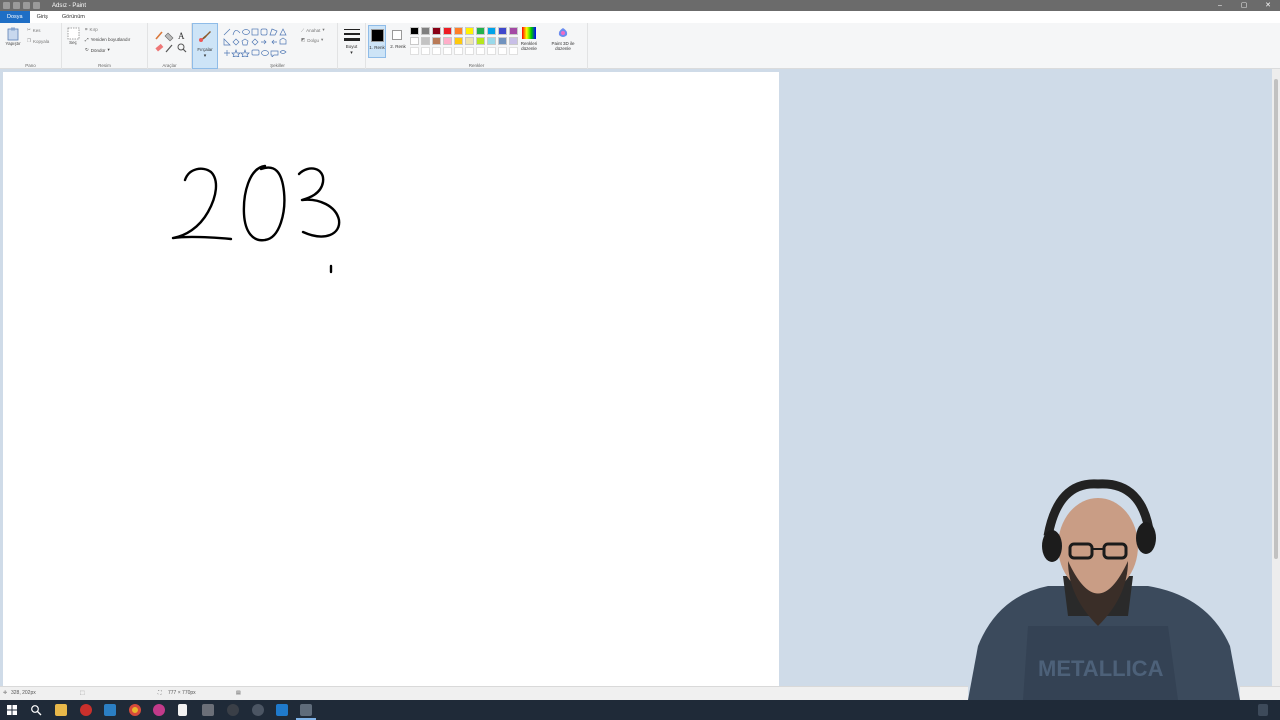  I want to click on chrome-profile-icon, so click(159, 710).